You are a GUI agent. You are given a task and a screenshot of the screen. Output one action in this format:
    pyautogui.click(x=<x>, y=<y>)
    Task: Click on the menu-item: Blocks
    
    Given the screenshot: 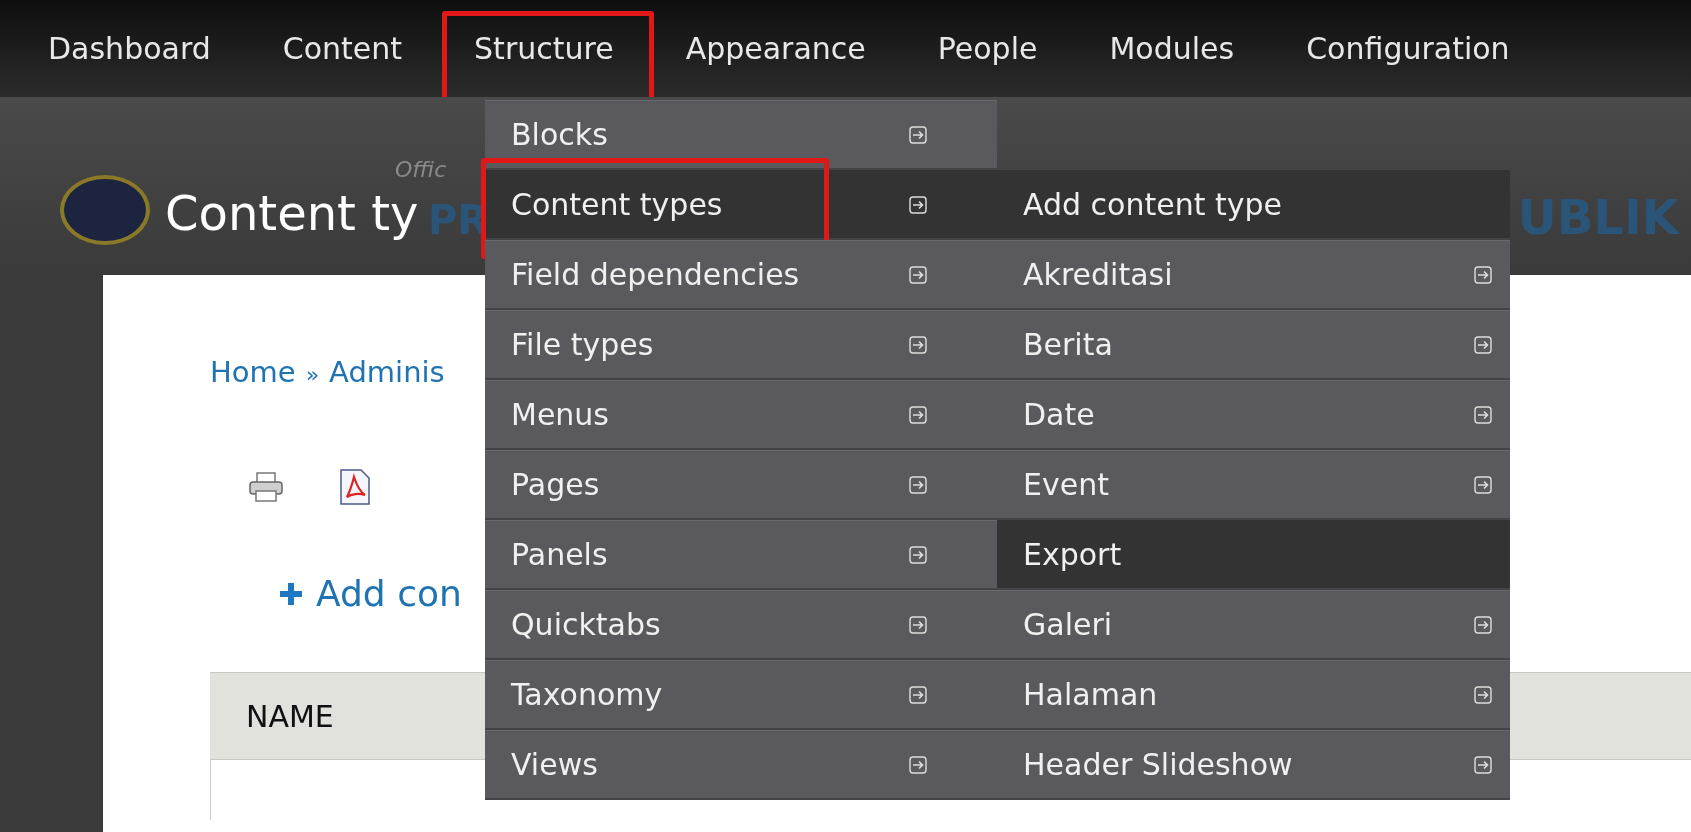 What is the action you would take?
    pyautogui.click(x=741, y=135)
    